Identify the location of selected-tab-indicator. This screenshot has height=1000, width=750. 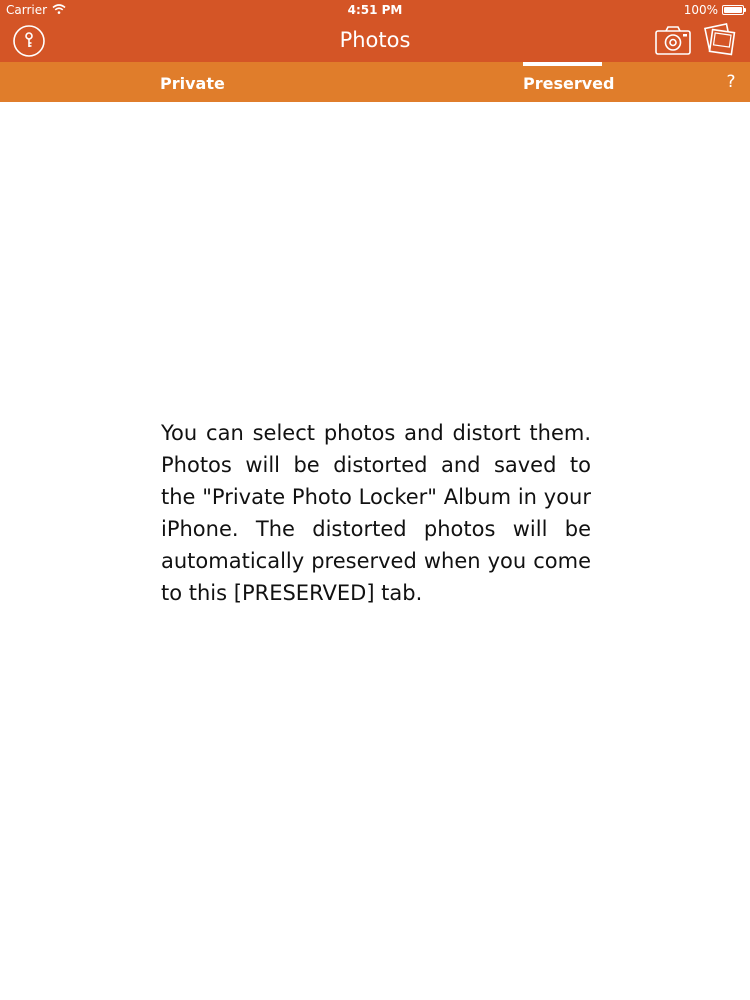
(562, 64).